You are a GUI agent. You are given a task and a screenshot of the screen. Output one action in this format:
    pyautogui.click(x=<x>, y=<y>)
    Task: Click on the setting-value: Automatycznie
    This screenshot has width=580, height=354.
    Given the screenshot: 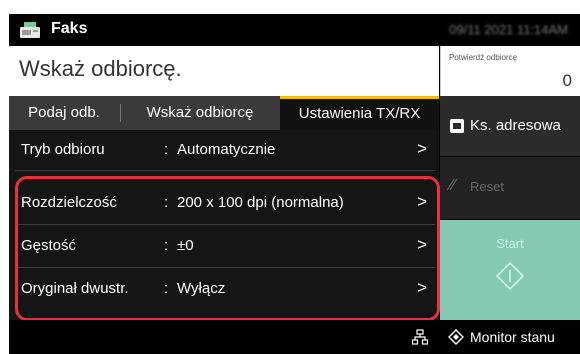 What is the action you would take?
    pyautogui.click(x=226, y=149)
    